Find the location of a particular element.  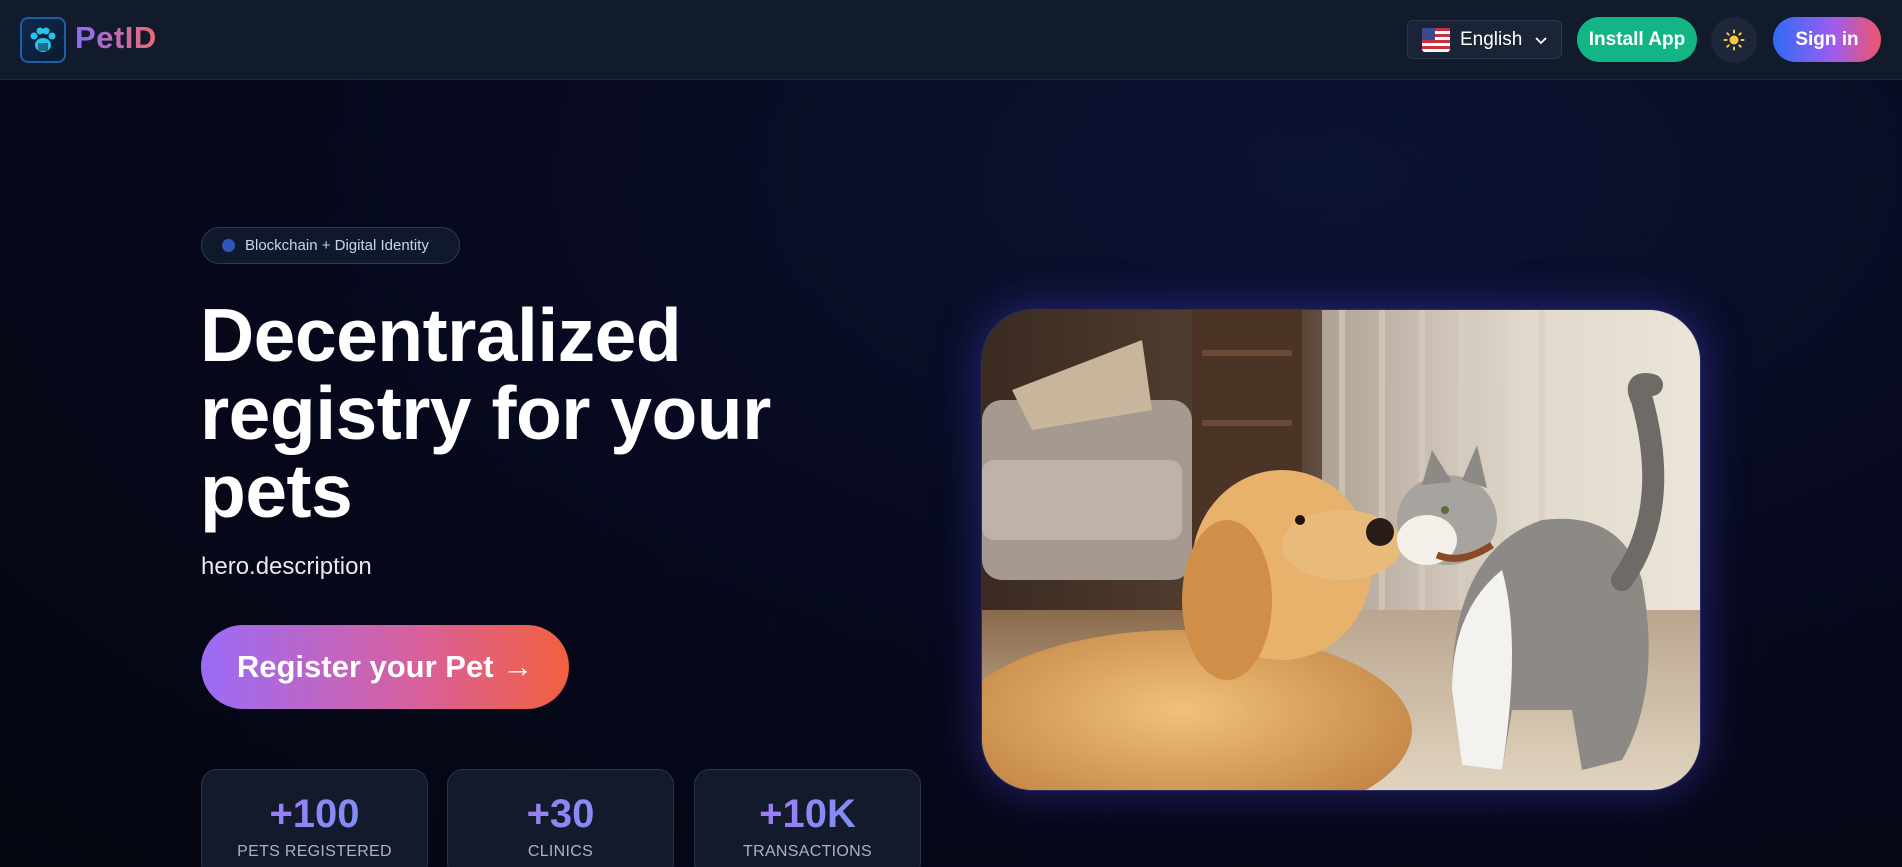

chevron-down-icon is located at coordinates (1541, 40).